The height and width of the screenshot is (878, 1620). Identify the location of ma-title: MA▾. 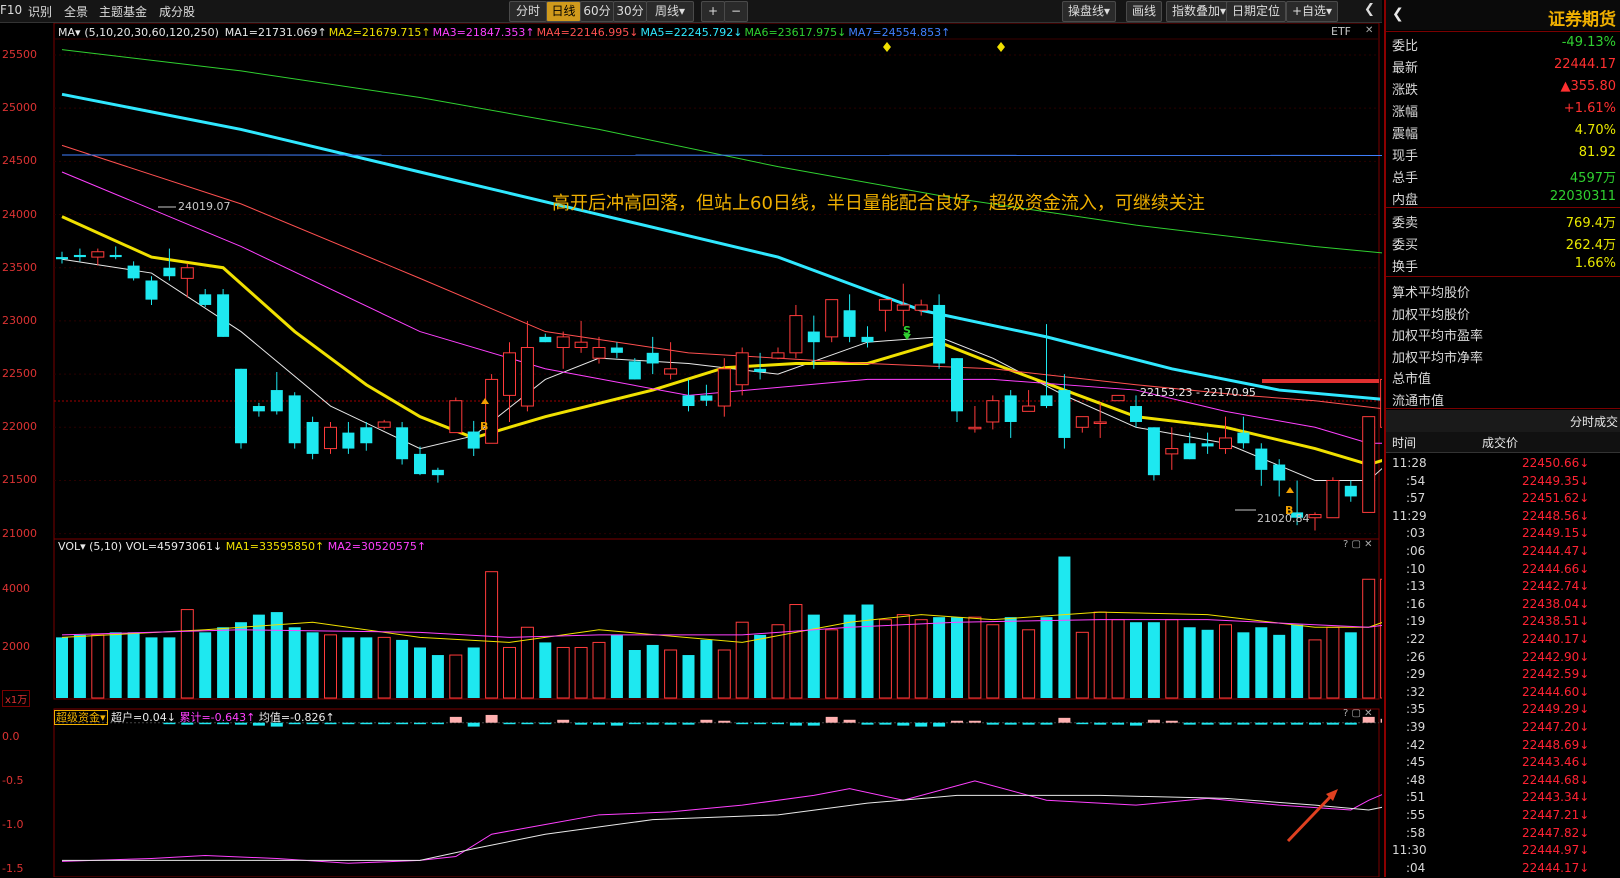
(69, 32).